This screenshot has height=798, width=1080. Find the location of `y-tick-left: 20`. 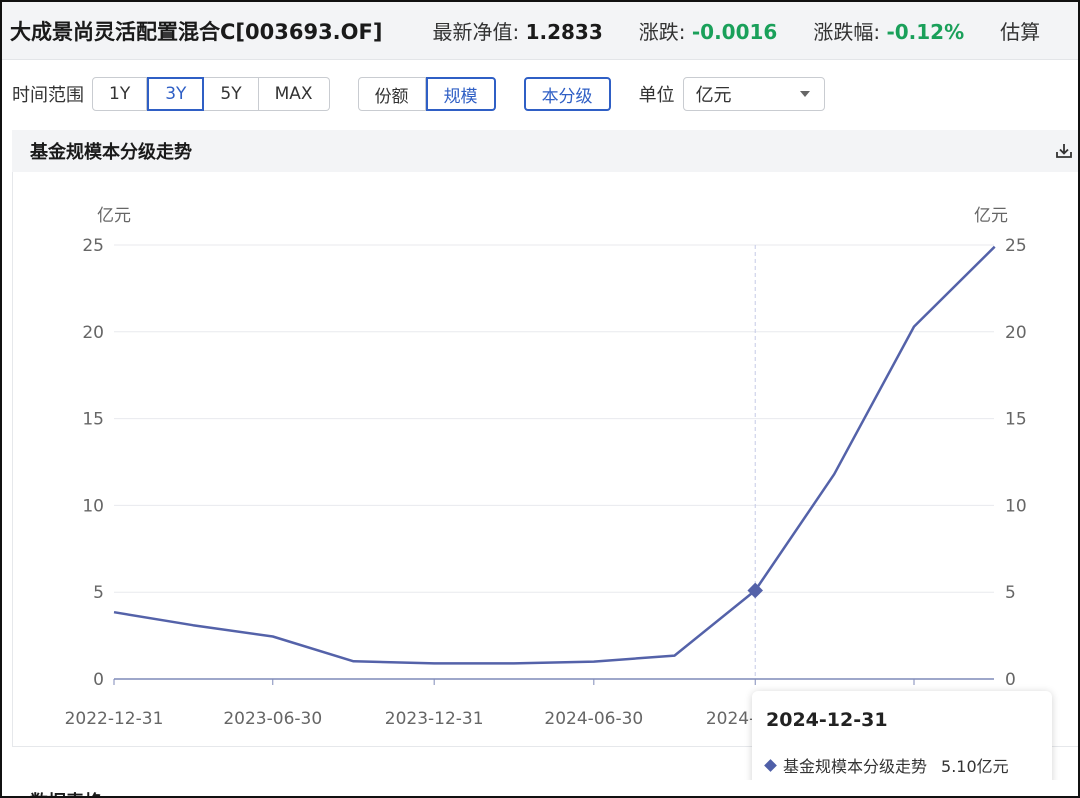

y-tick-left: 20 is located at coordinates (93, 333).